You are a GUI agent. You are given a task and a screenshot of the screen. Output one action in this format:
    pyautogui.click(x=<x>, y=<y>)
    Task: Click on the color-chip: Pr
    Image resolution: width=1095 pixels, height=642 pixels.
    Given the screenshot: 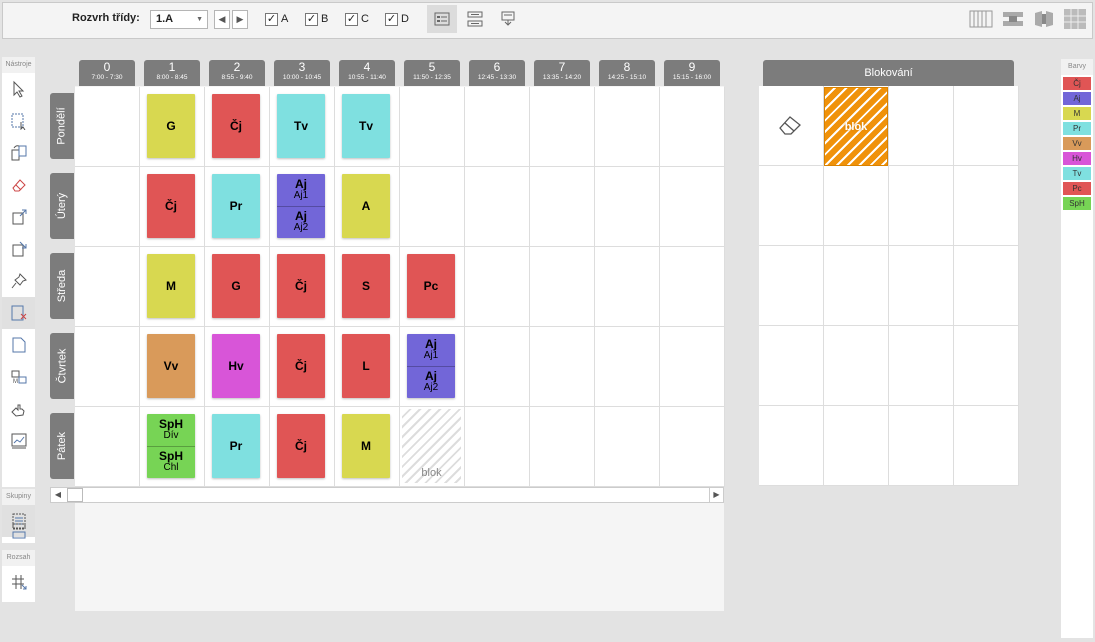 What is the action you would take?
    pyautogui.click(x=1077, y=128)
    